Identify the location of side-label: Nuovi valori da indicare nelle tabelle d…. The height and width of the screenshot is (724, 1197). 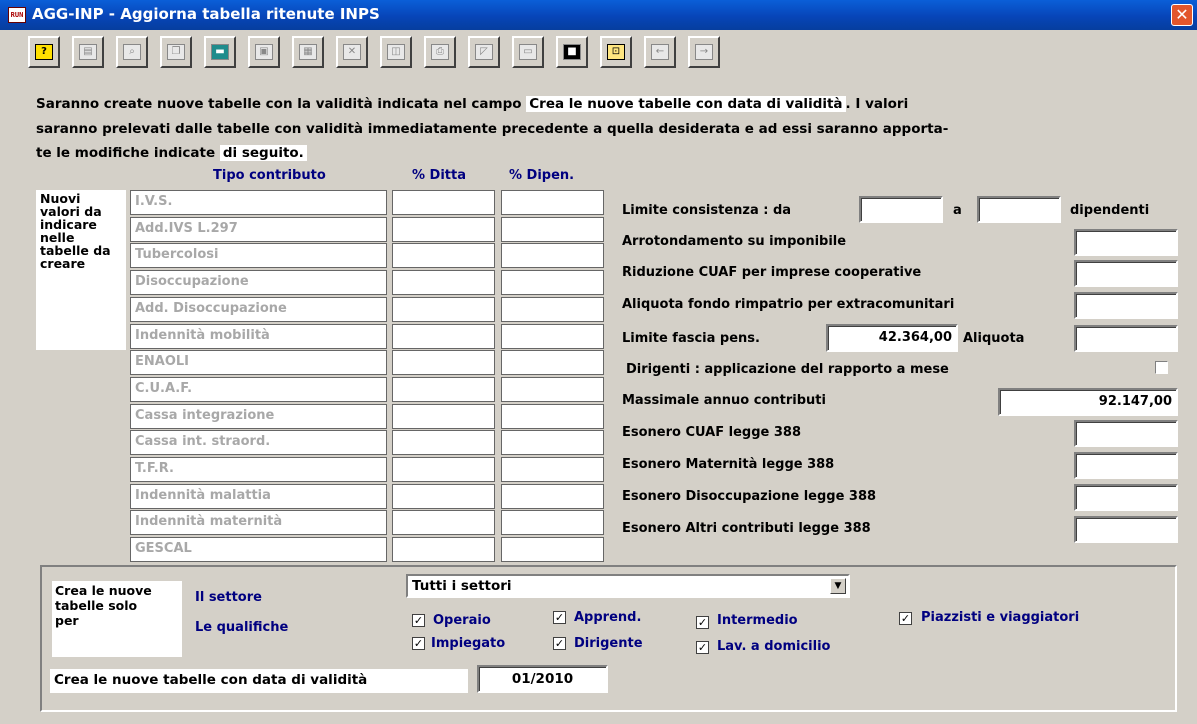
(75, 231).